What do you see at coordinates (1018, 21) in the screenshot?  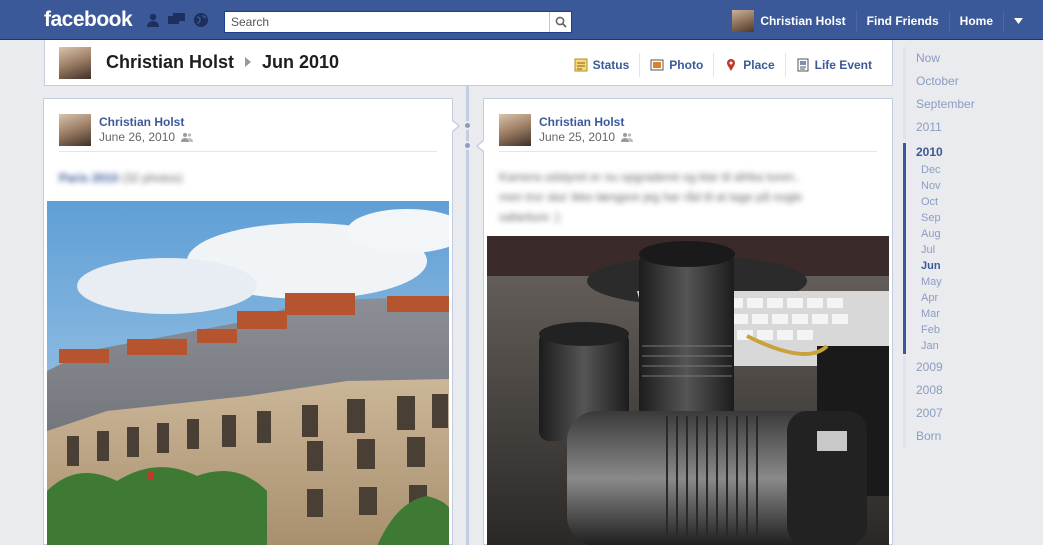 I see `chevron-down-icon` at bounding box center [1018, 21].